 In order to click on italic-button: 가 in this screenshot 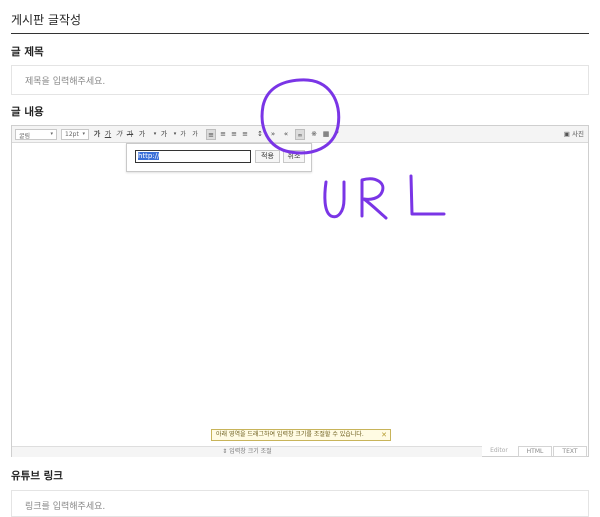, I will do `click(119, 134)`.